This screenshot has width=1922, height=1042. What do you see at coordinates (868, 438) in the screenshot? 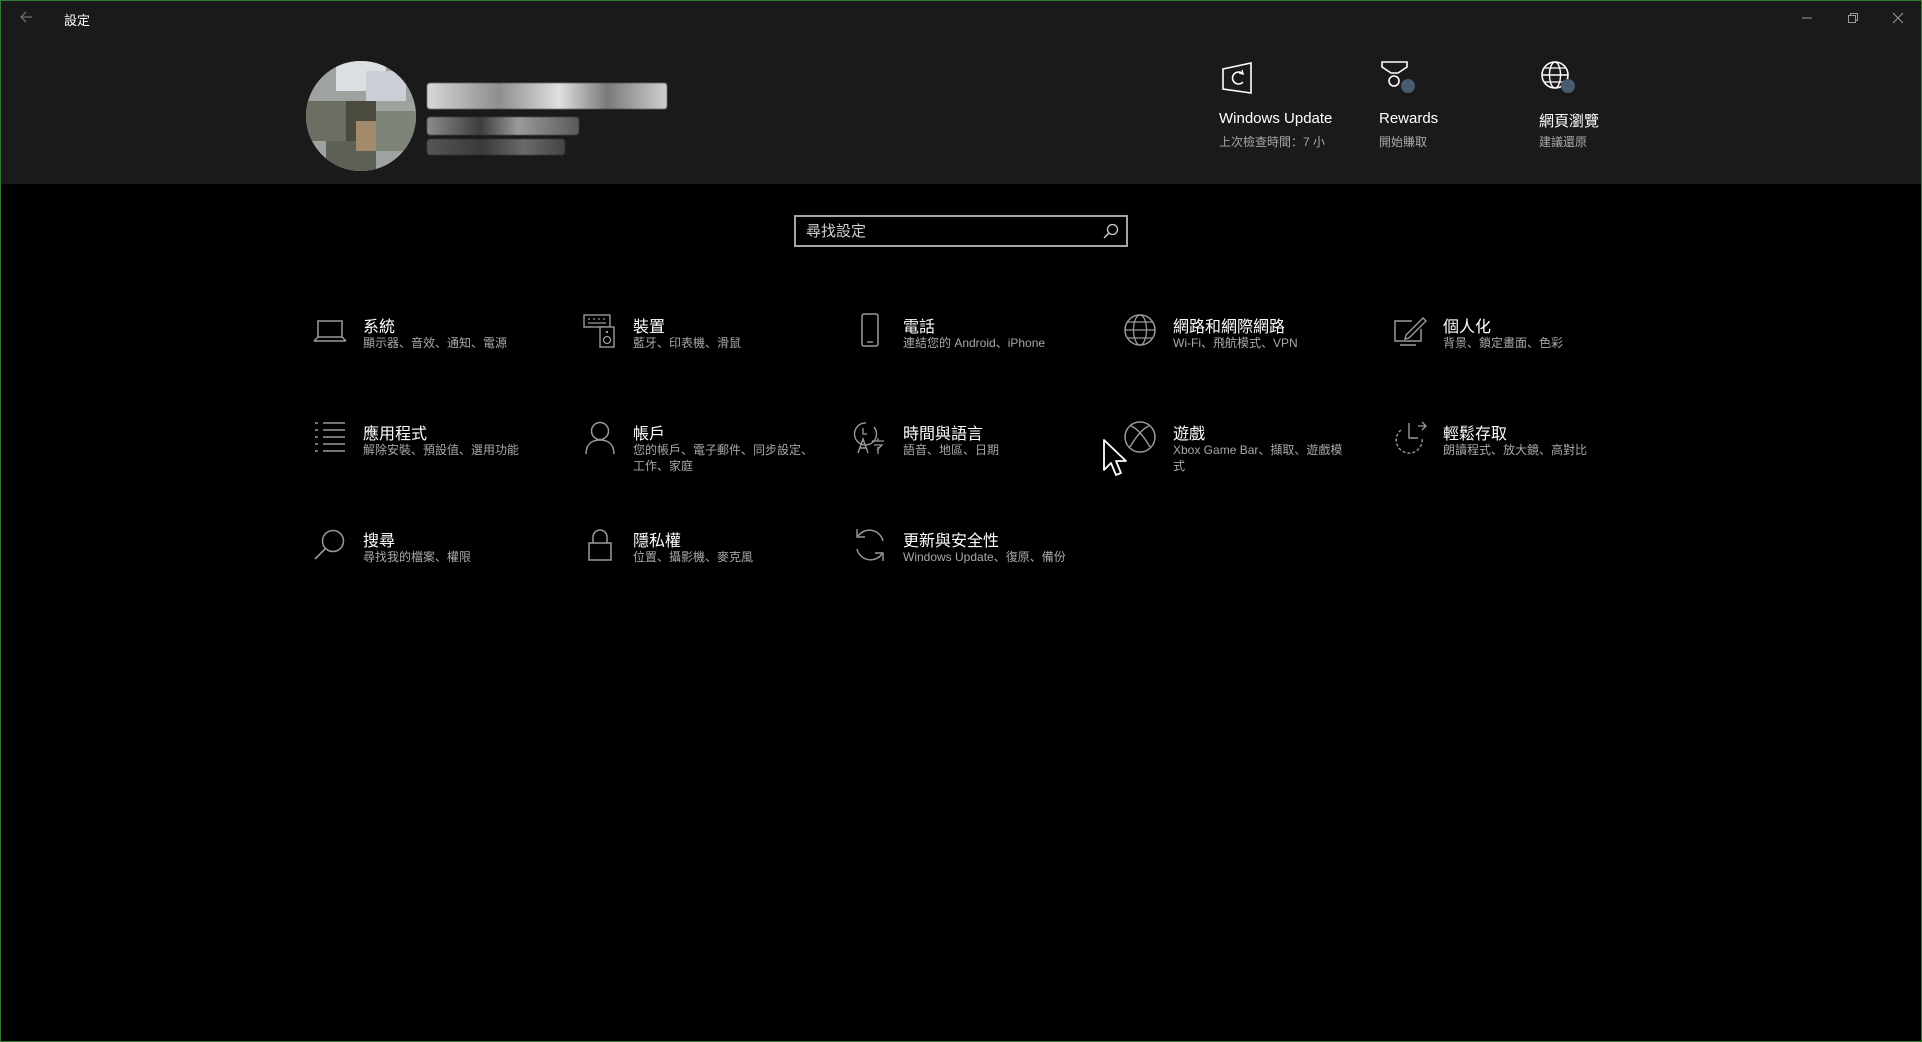
I see `time-language-icon` at bounding box center [868, 438].